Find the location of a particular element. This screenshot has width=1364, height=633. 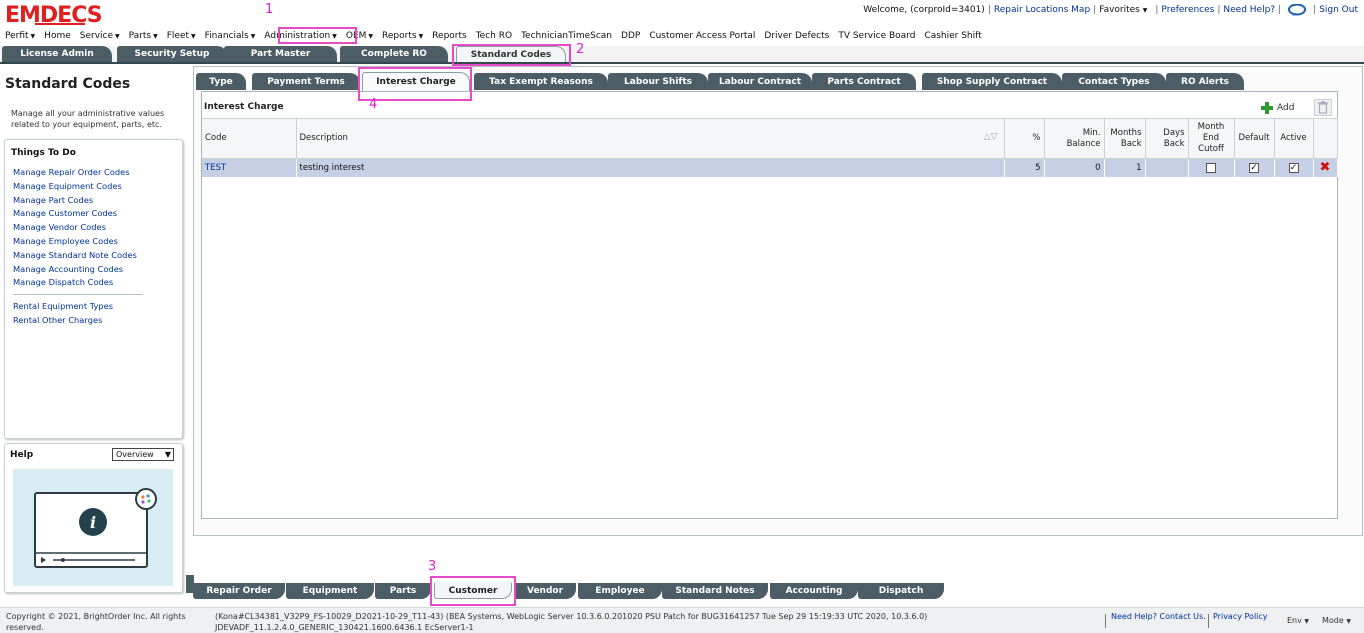

link-manage-standard-note-codes: Manage Standard Note Codes is located at coordinates (95, 256).